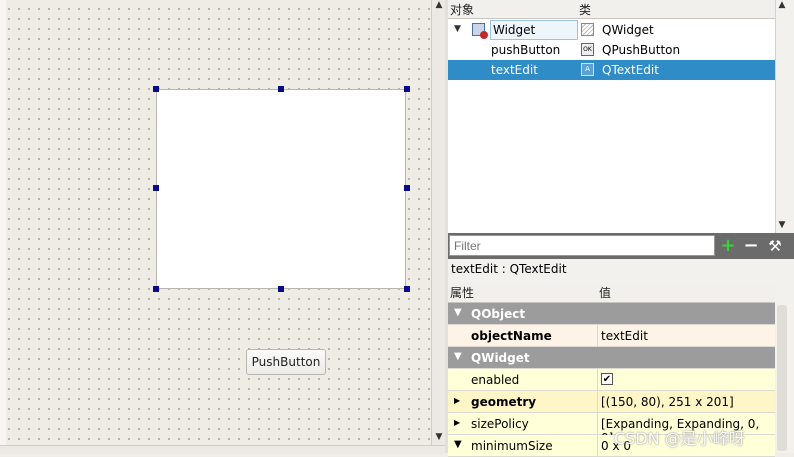  Describe the element at coordinates (156, 289) in the screenshot. I see `resize-handle-bottom-left` at that location.